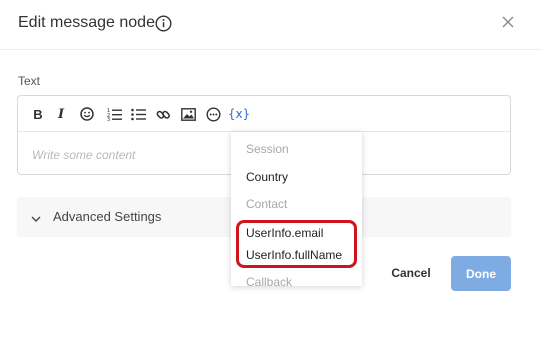 Image resolution: width=541 pixels, height=344 pixels. What do you see at coordinates (267, 149) in the screenshot?
I see `dropdown-group-header: Session` at bounding box center [267, 149].